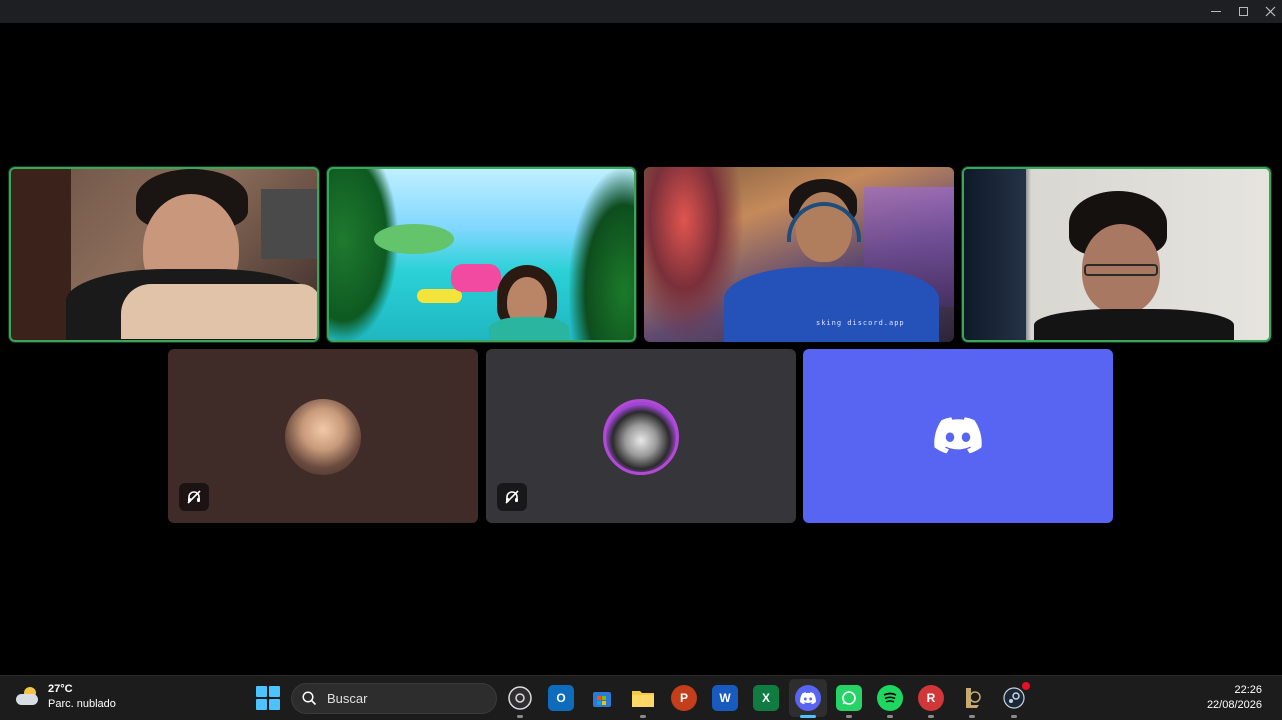 The width and height of the screenshot is (1282, 720). What do you see at coordinates (1121, 270) in the screenshot?
I see `glasses` at bounding box center [1121, 270].